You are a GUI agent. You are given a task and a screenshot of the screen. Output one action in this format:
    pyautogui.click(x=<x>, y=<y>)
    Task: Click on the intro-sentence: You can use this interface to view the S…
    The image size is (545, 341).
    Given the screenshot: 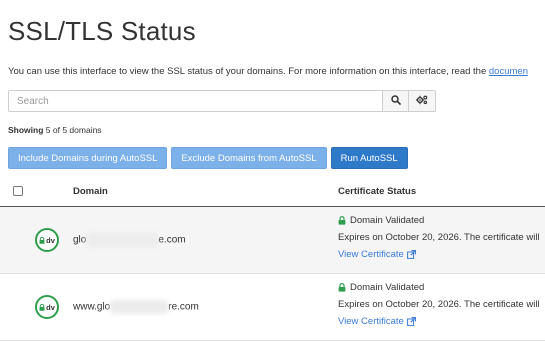 What is the action you would take?
    pyautogui.click(x=248, y=71)
    